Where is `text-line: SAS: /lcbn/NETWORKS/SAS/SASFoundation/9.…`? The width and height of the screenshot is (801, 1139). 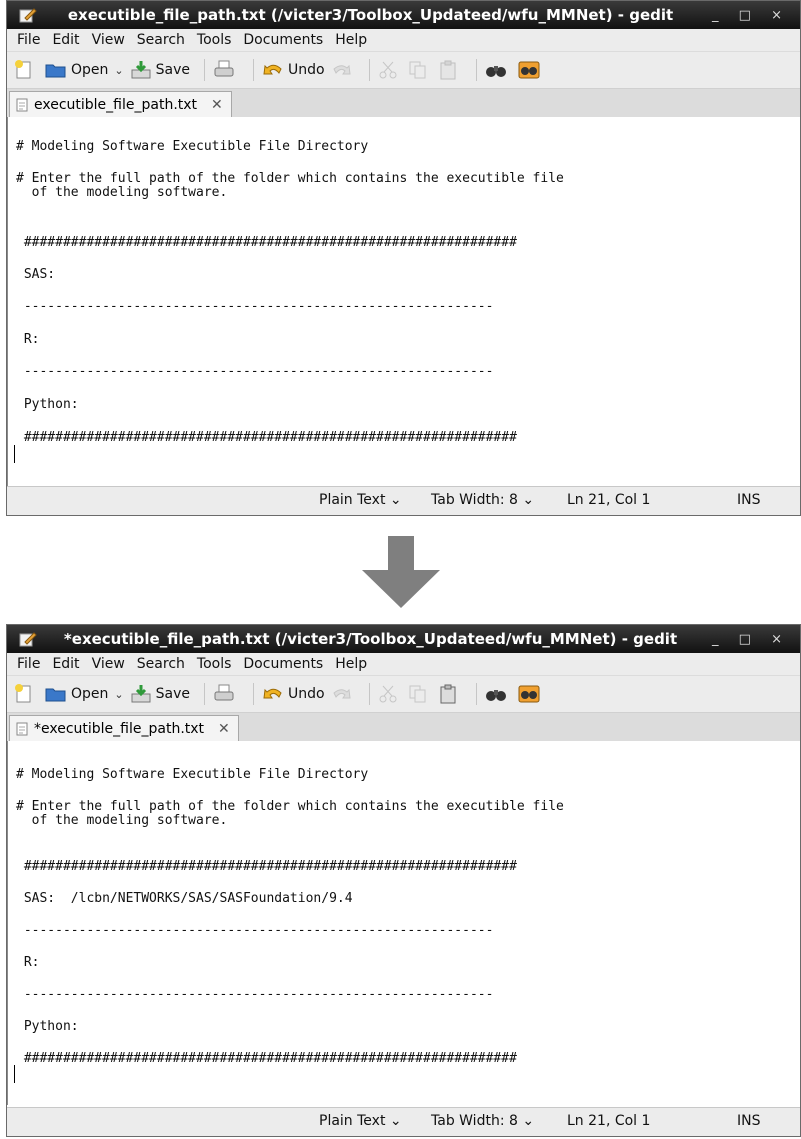
text-line: SAS: /lcbn/NETWORKS/SAS/SASFoundation/9.… is located at coordinates (184, 898).